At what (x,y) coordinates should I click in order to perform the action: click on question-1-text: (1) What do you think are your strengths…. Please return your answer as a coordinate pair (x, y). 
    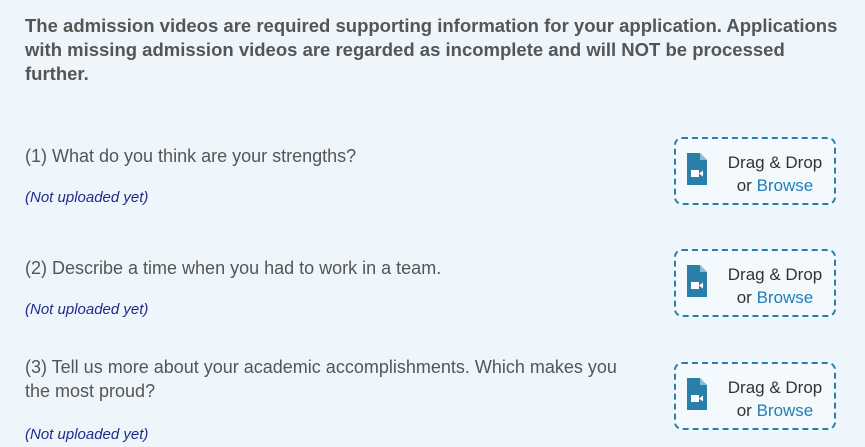
    Looking at the image, I should click on (191, 156).